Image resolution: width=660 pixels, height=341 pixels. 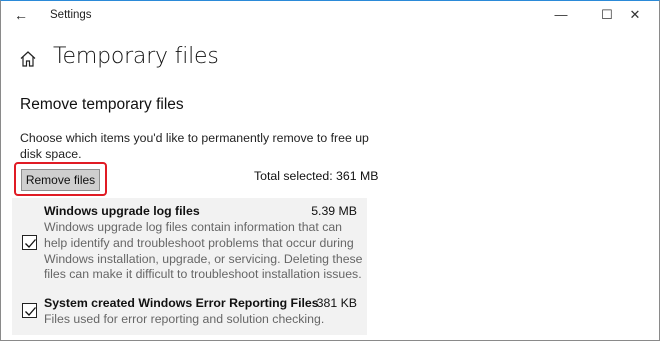 I want to click on title-bar: ← Settings — ☐ ✕, so click(x=330, y=16).